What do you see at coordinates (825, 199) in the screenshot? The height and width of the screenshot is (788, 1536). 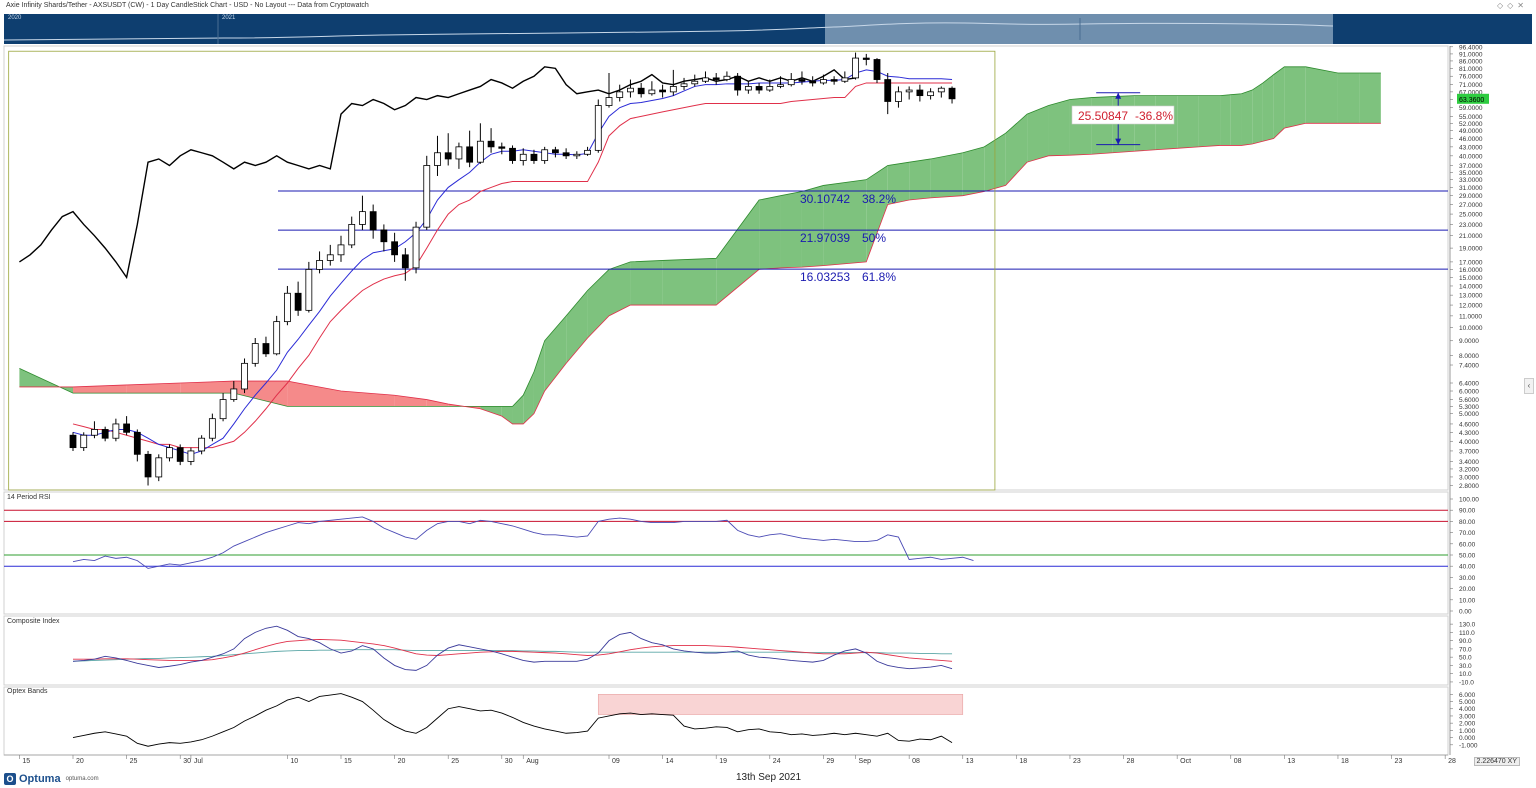 I see `fib-level-value: 30.10742` at bounding box center [825, 199].